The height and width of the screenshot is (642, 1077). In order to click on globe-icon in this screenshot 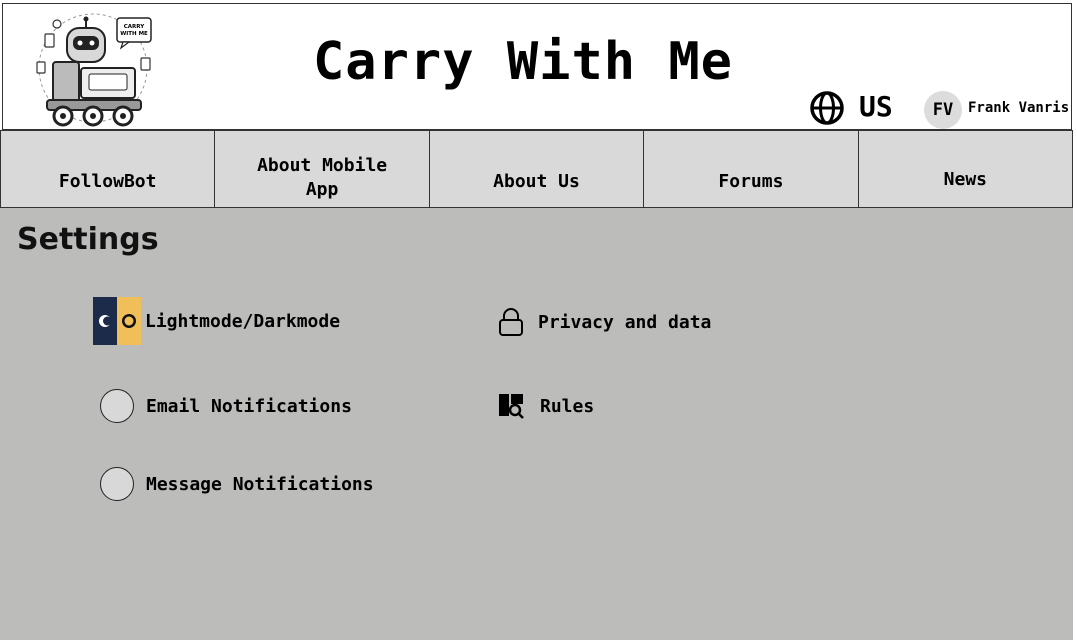, I will do `click(827, 108)`.